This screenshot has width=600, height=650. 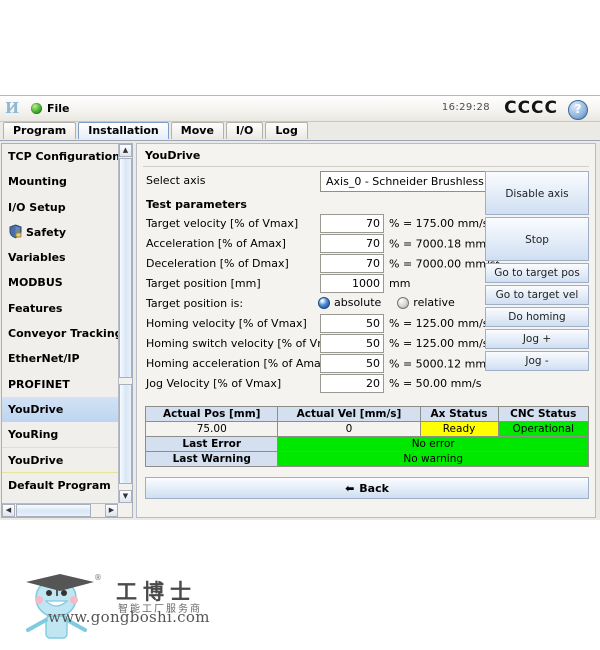 I want to click on sidebar-vertical-scrollbar: ▲ ▼, so click(x=125, y=323).